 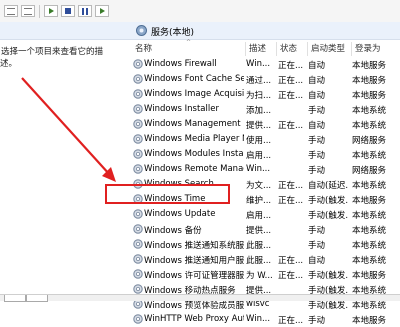 What do you see at coordinates (200, 11) in the screenshot?
I see `toolbar` at bounding box center [200, 11].